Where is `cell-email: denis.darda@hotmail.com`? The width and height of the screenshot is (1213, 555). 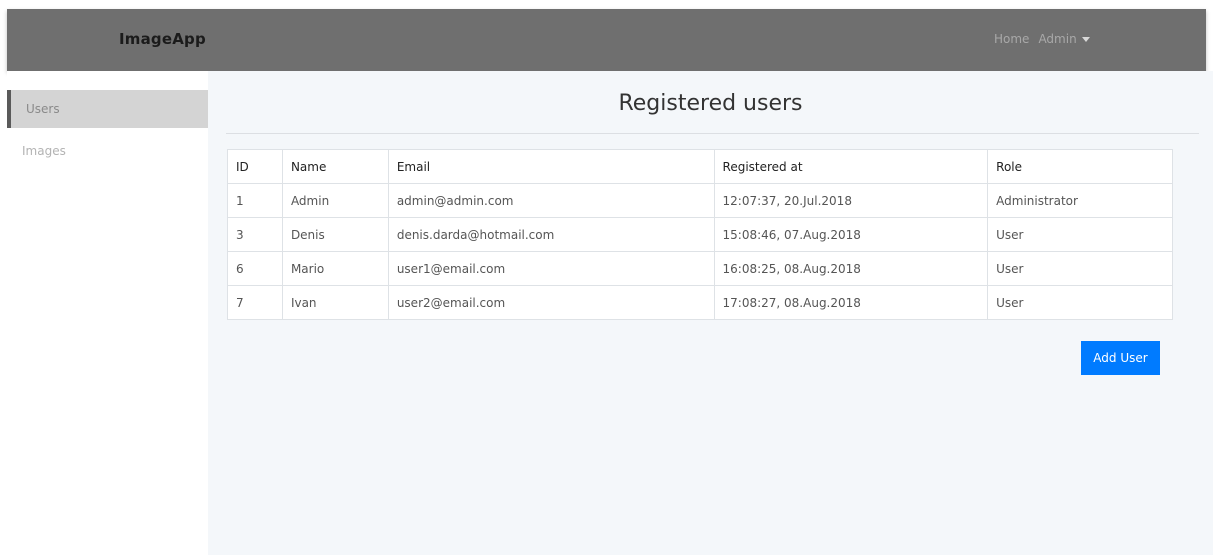
cell-email: denis.darda@hotmail.com is located at coordinates (551, 234).